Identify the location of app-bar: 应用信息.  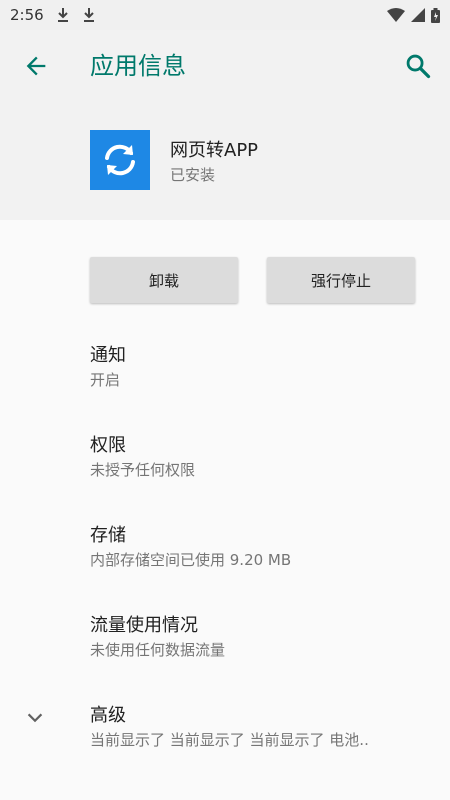
(225, 66).